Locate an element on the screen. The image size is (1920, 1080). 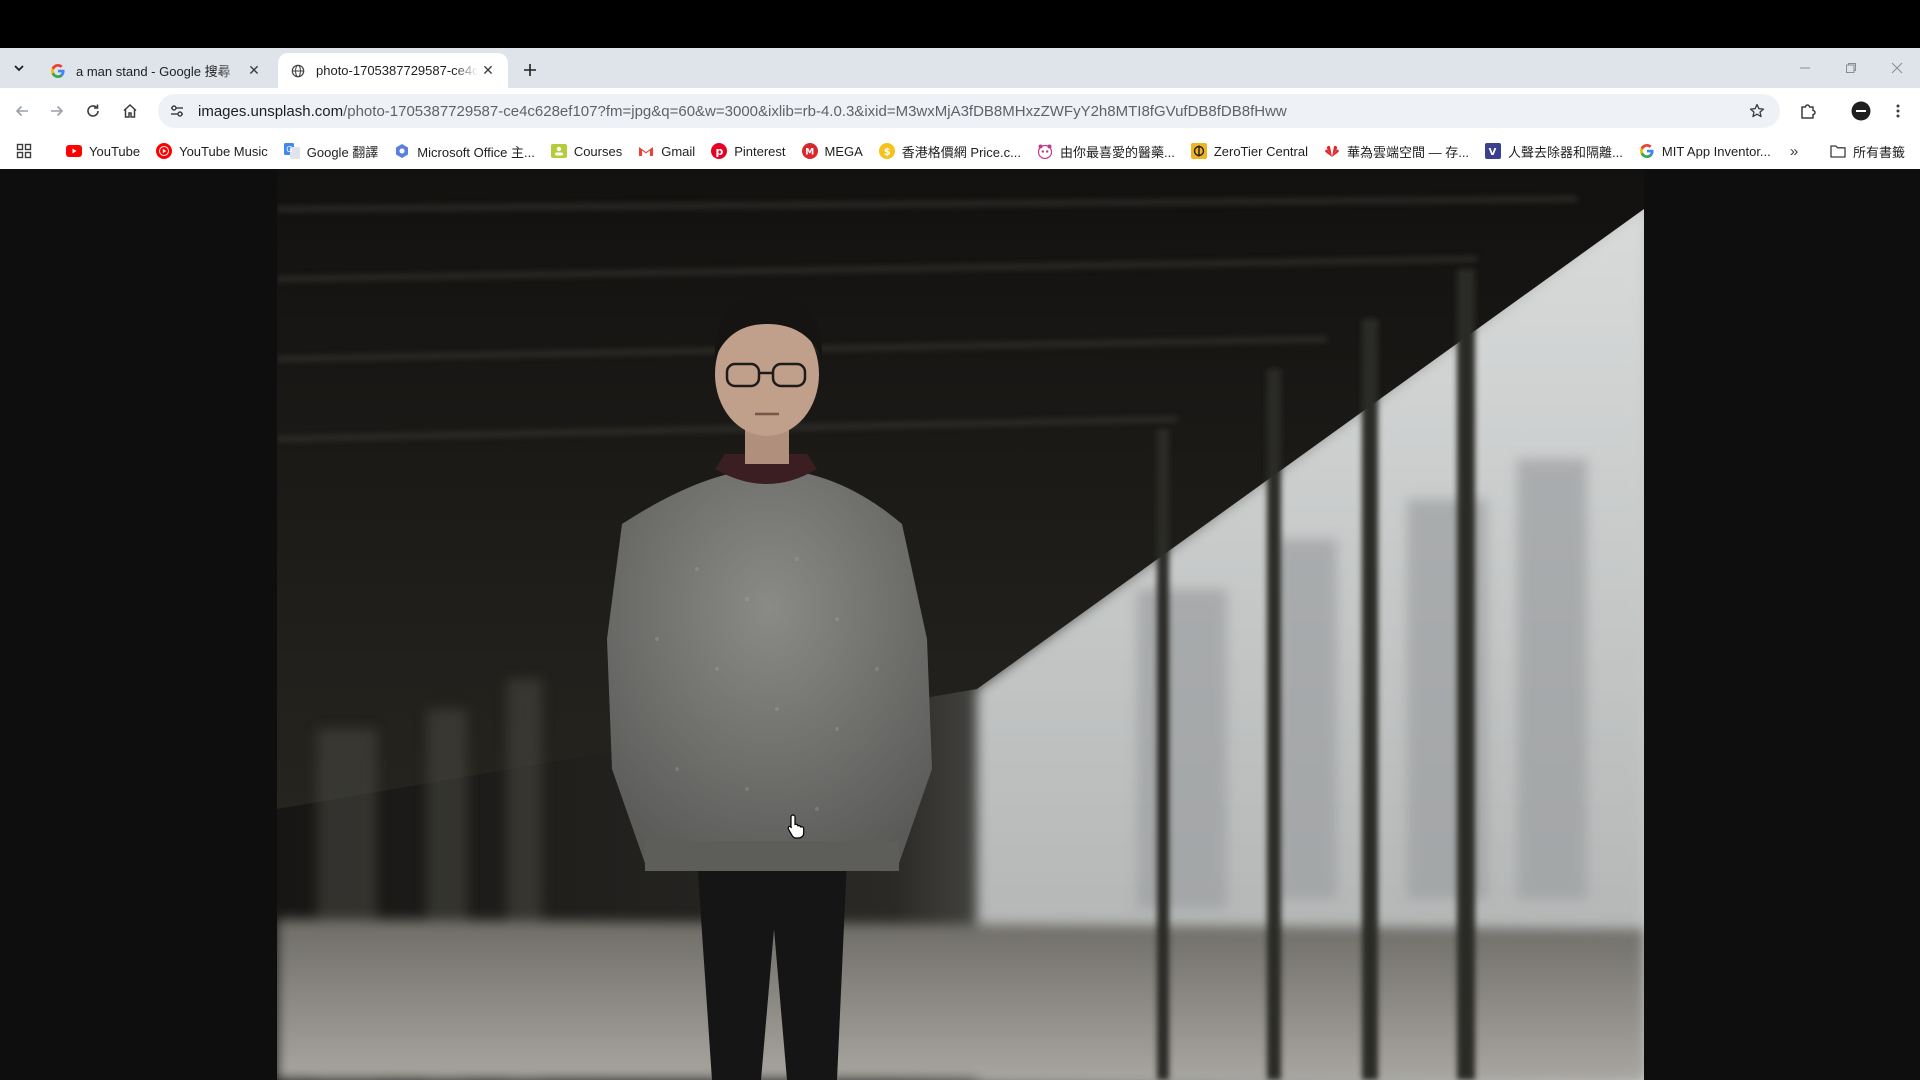
home-button is located at coordinates (130, 111).